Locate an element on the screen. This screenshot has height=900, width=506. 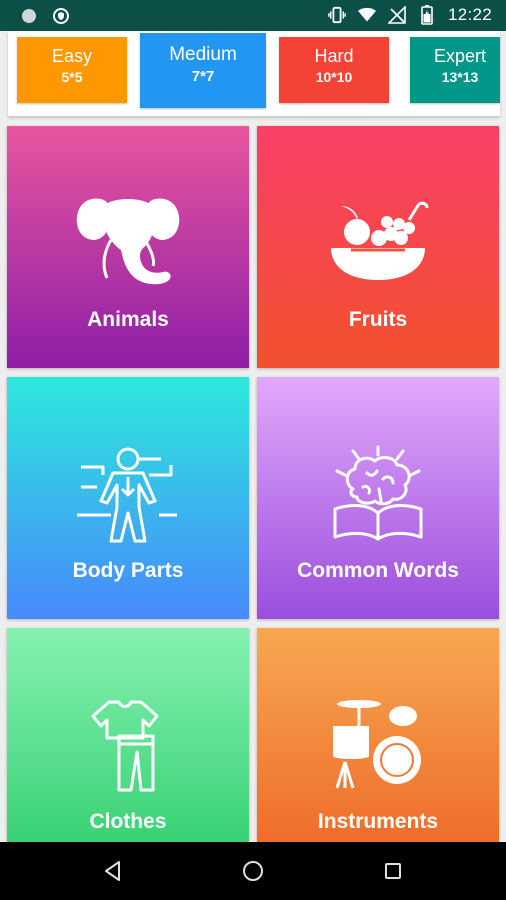
body-diagram-icon is located at coordinates (127, 495).